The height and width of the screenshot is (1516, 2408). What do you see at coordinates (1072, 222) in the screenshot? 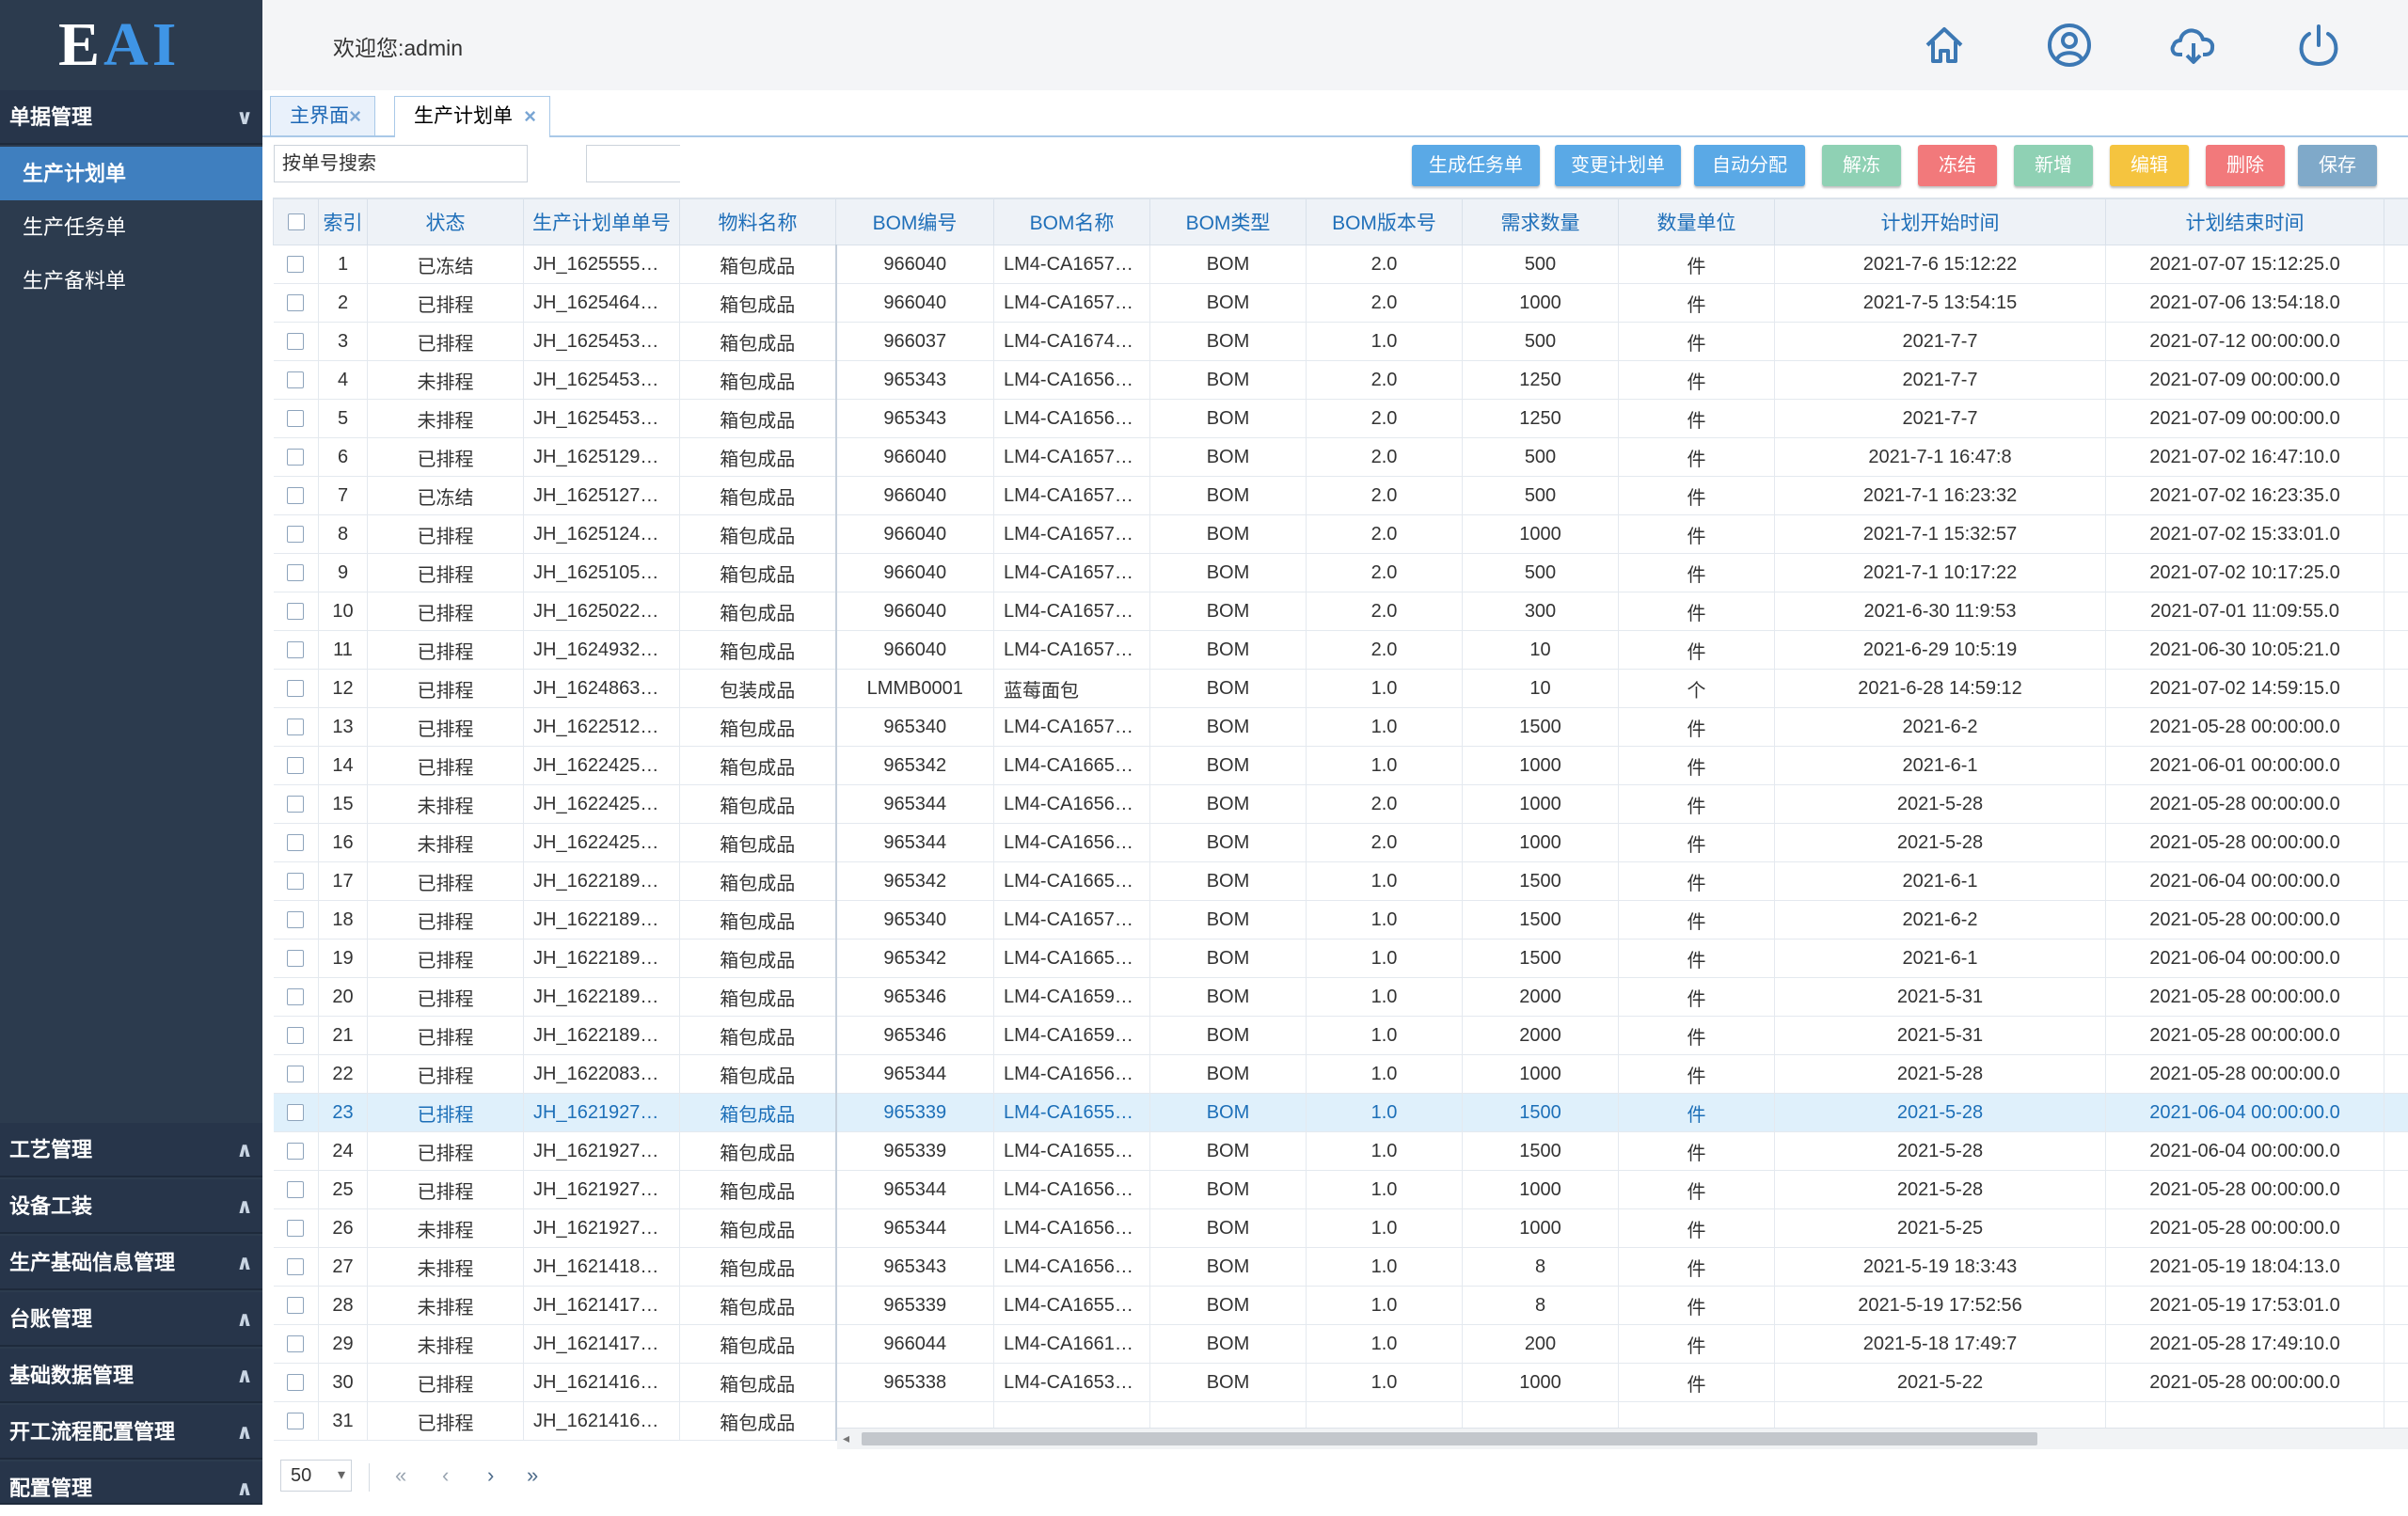
I see `column-header: BOM名称` at bounding box center [1072, 222].